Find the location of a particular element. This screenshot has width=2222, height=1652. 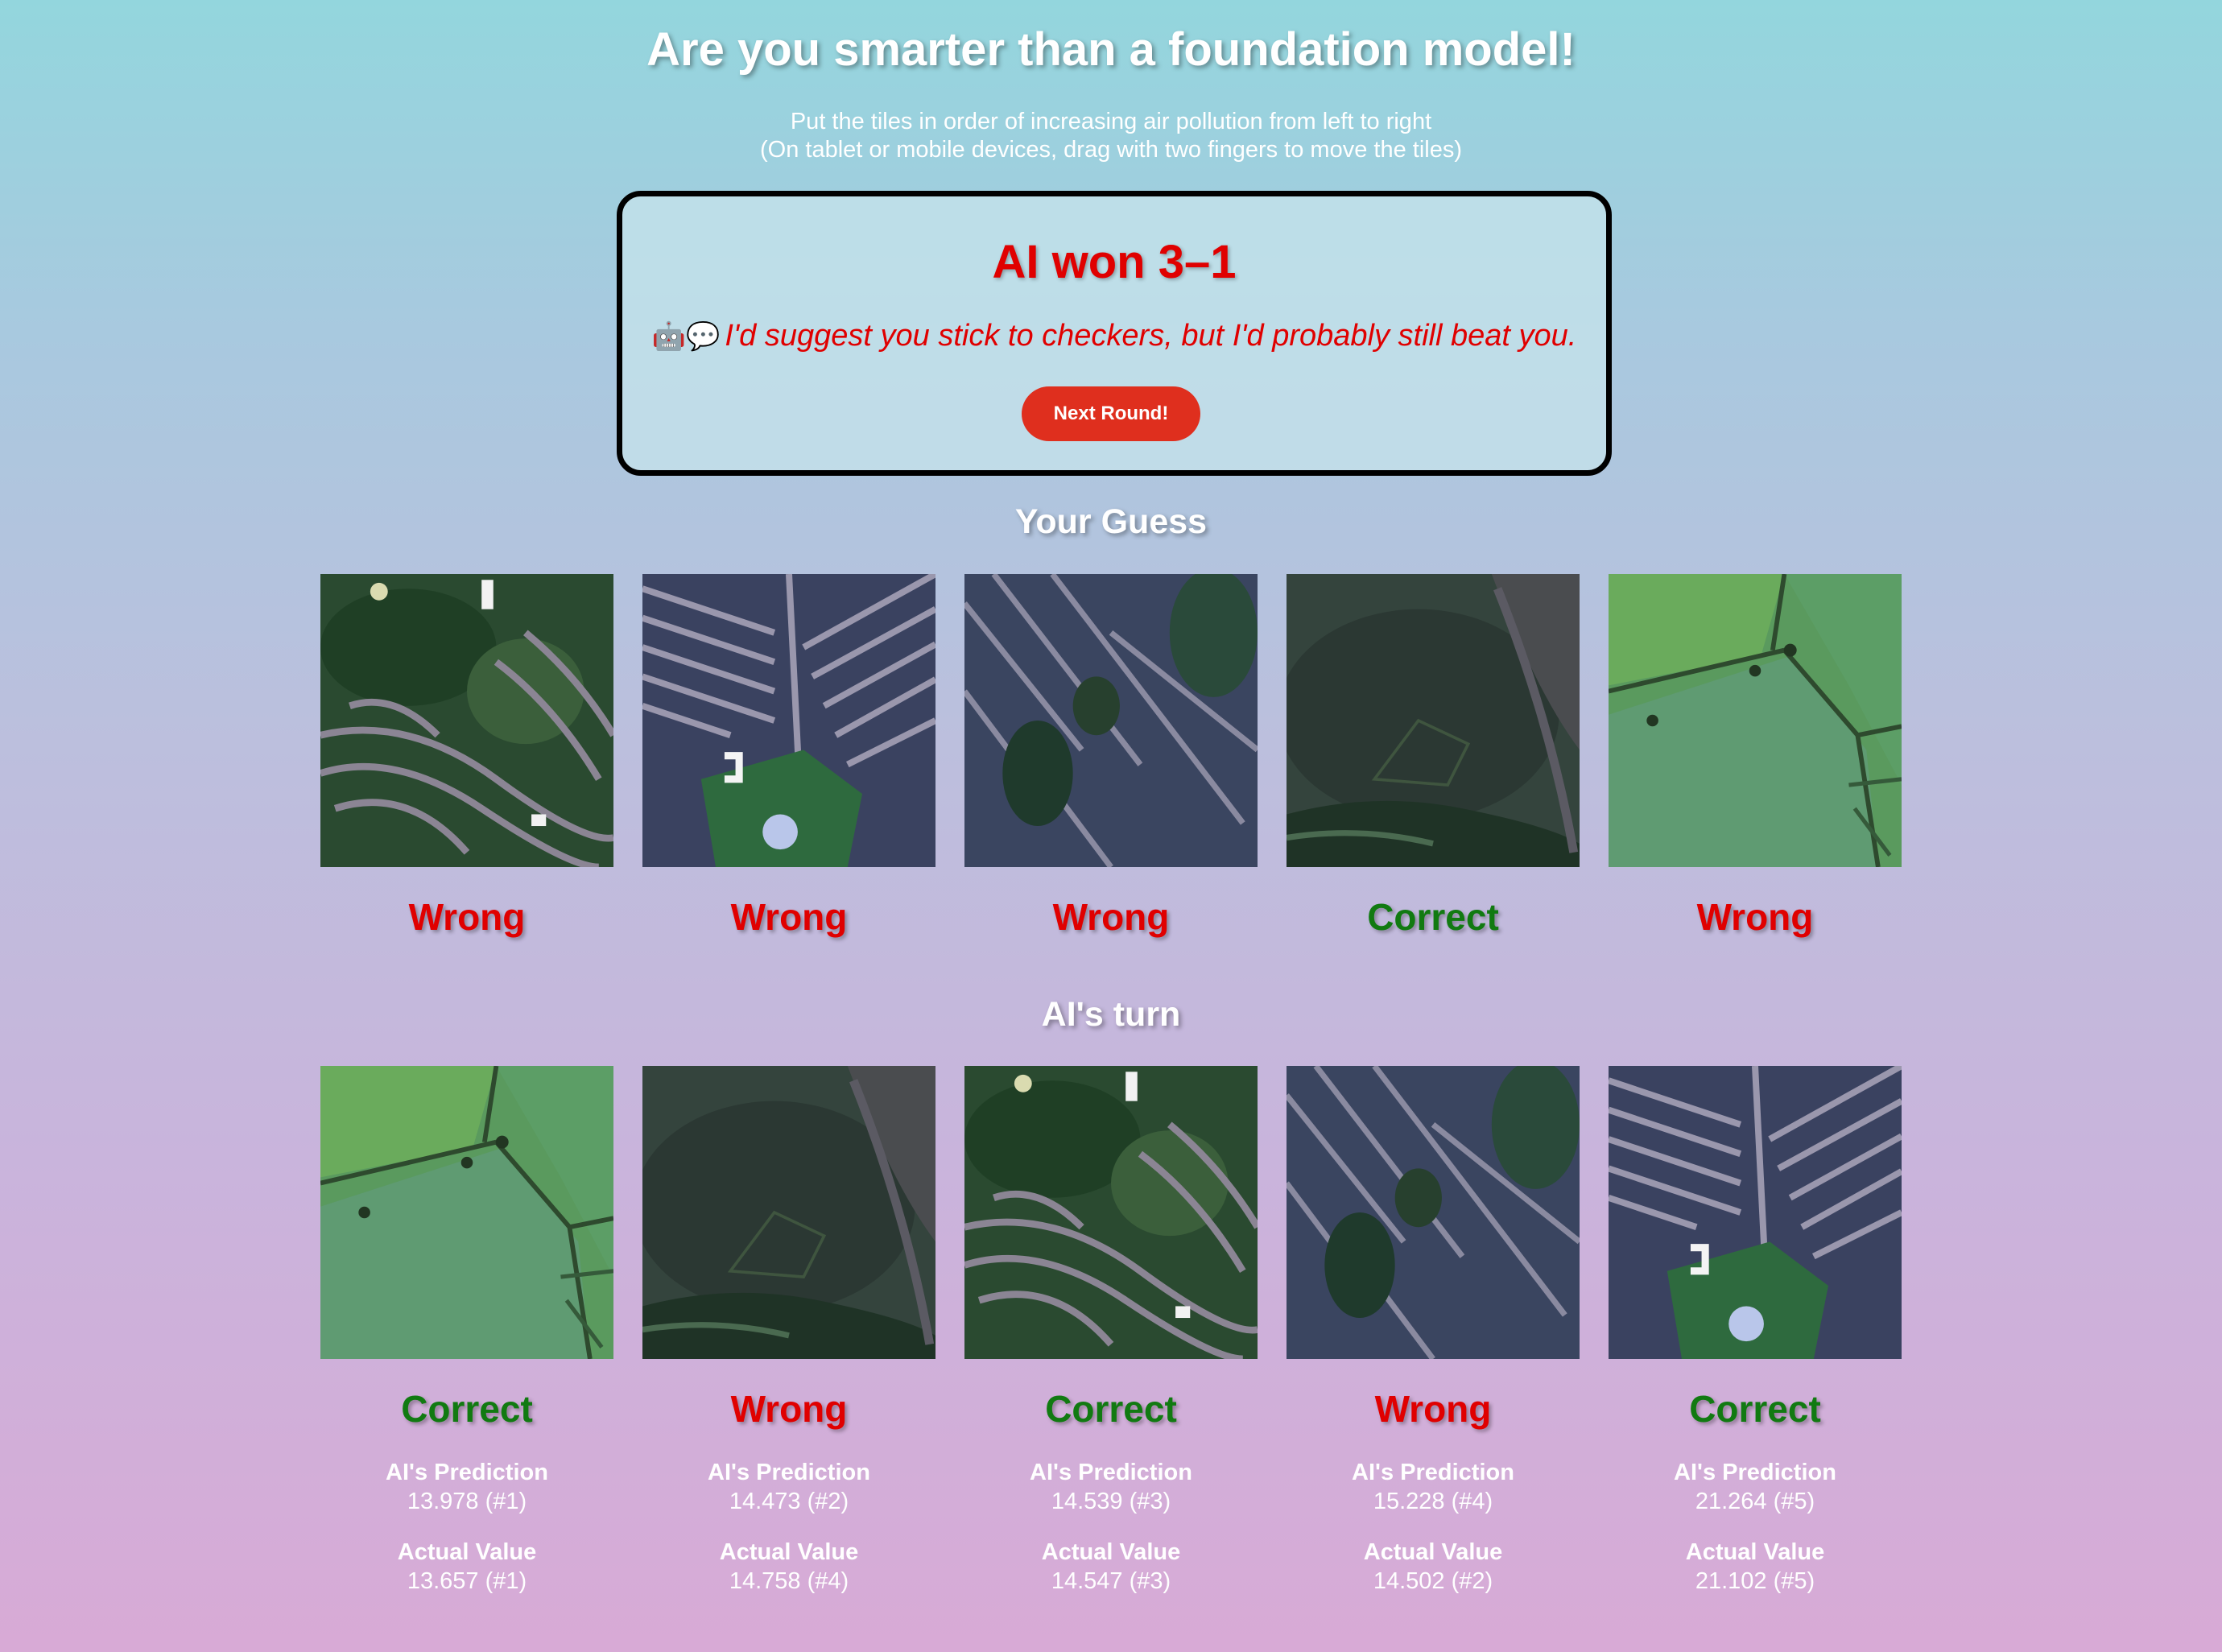

ai-turn-heading: AI's turn is located at coordinates (1111, 1015).